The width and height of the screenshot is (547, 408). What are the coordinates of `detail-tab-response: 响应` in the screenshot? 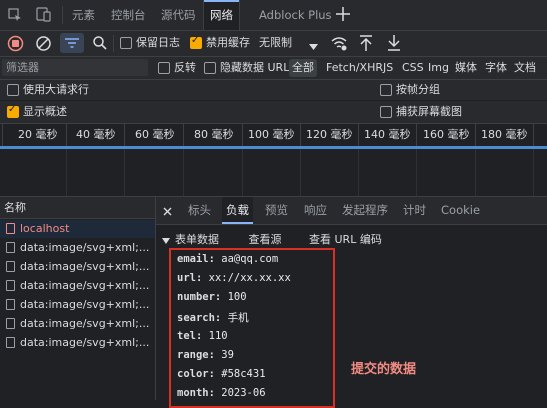 It's located at (315, 210).